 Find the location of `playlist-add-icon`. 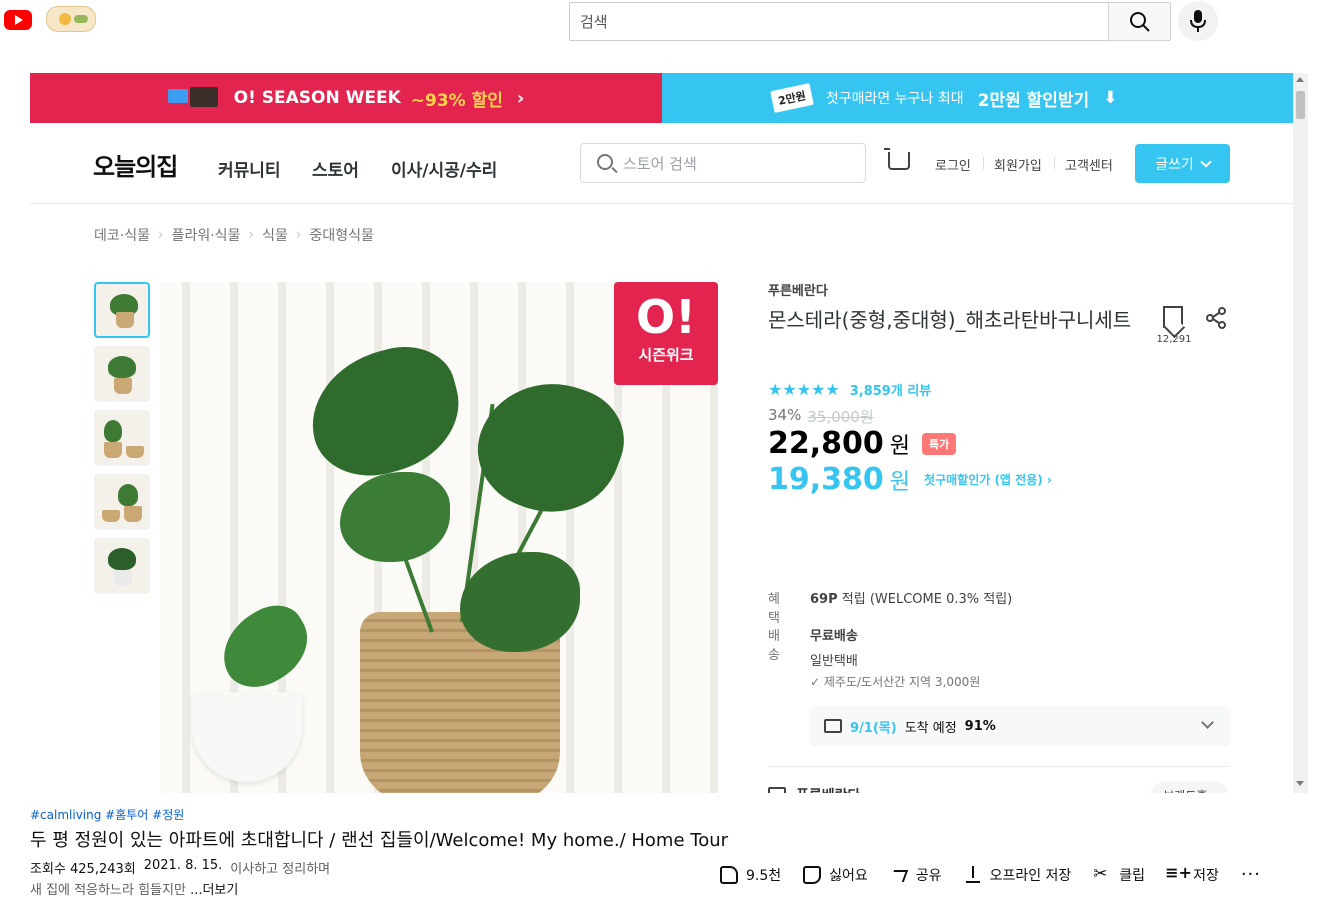

playlist-add-icon is located at coordinates (1178, 873).